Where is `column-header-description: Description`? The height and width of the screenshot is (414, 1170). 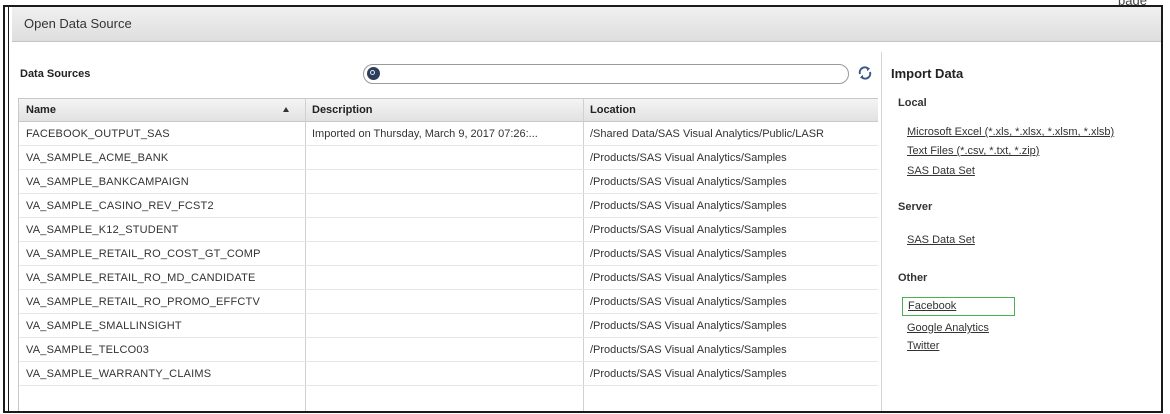 column-header-description: Description is located at coordinates (444, 110).